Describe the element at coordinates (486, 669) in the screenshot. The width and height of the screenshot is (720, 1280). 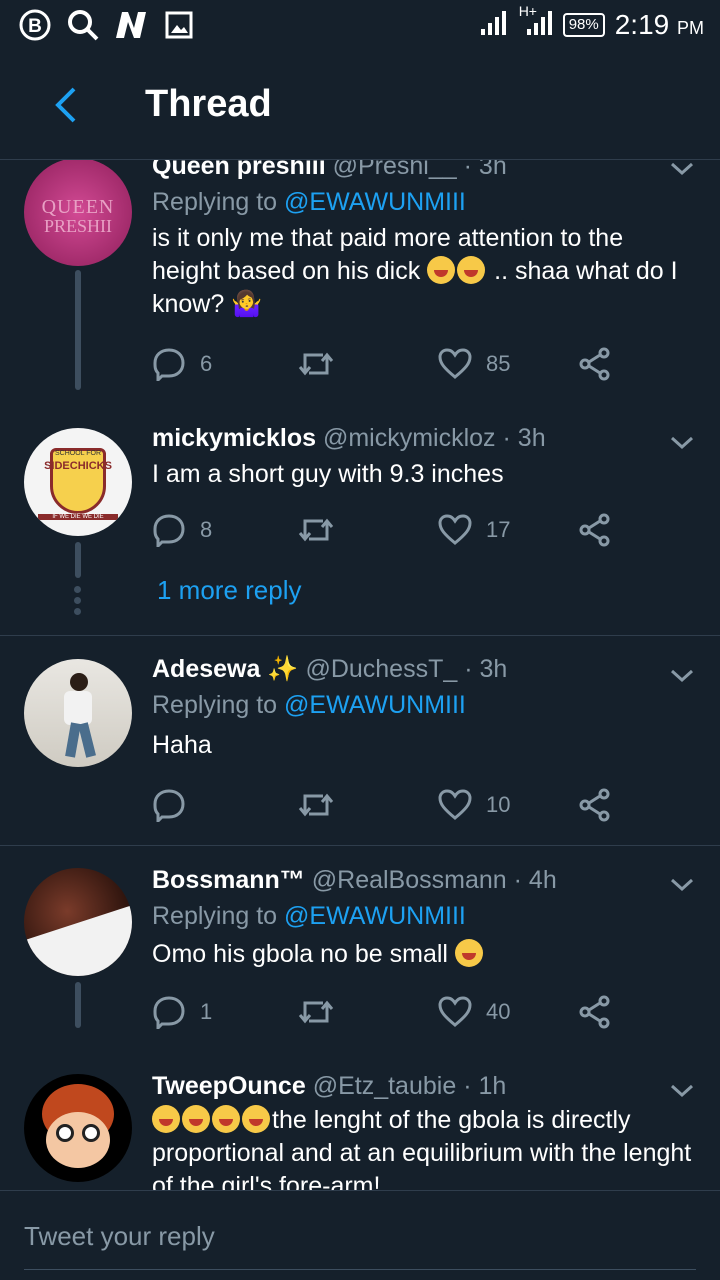
I see `timestamp: · 3h` at that location.